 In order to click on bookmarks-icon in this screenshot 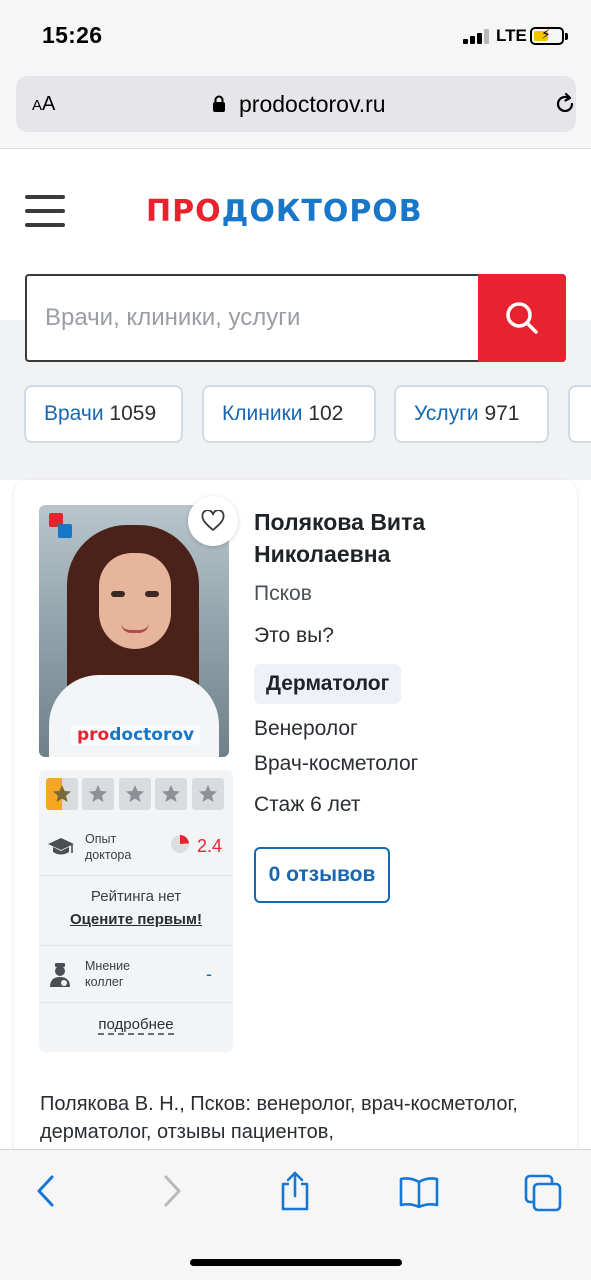, I will do `click(419, 1192)`.